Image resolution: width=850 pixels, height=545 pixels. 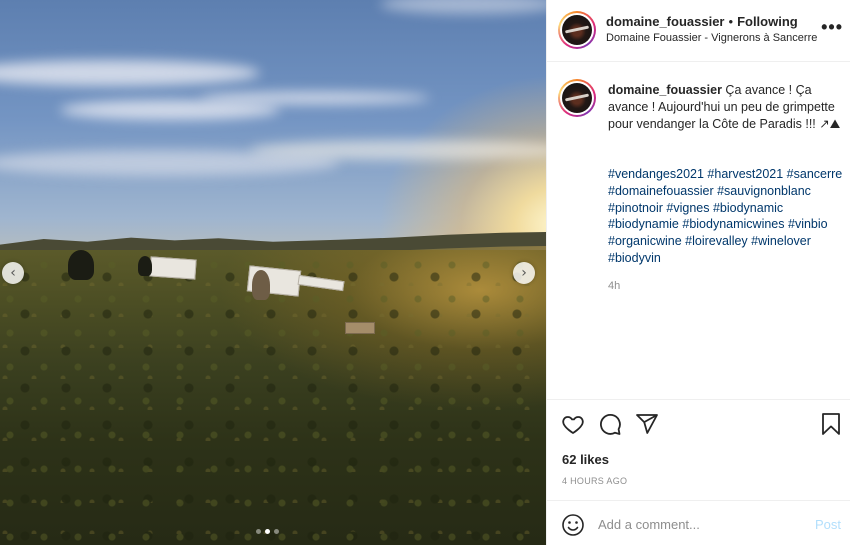 I want to click on carousel-indicator, so click(x=267, y=531).